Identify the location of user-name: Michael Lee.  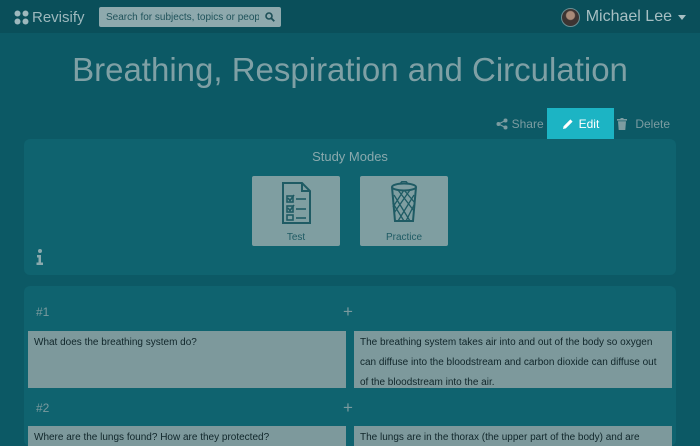
(628, 16).